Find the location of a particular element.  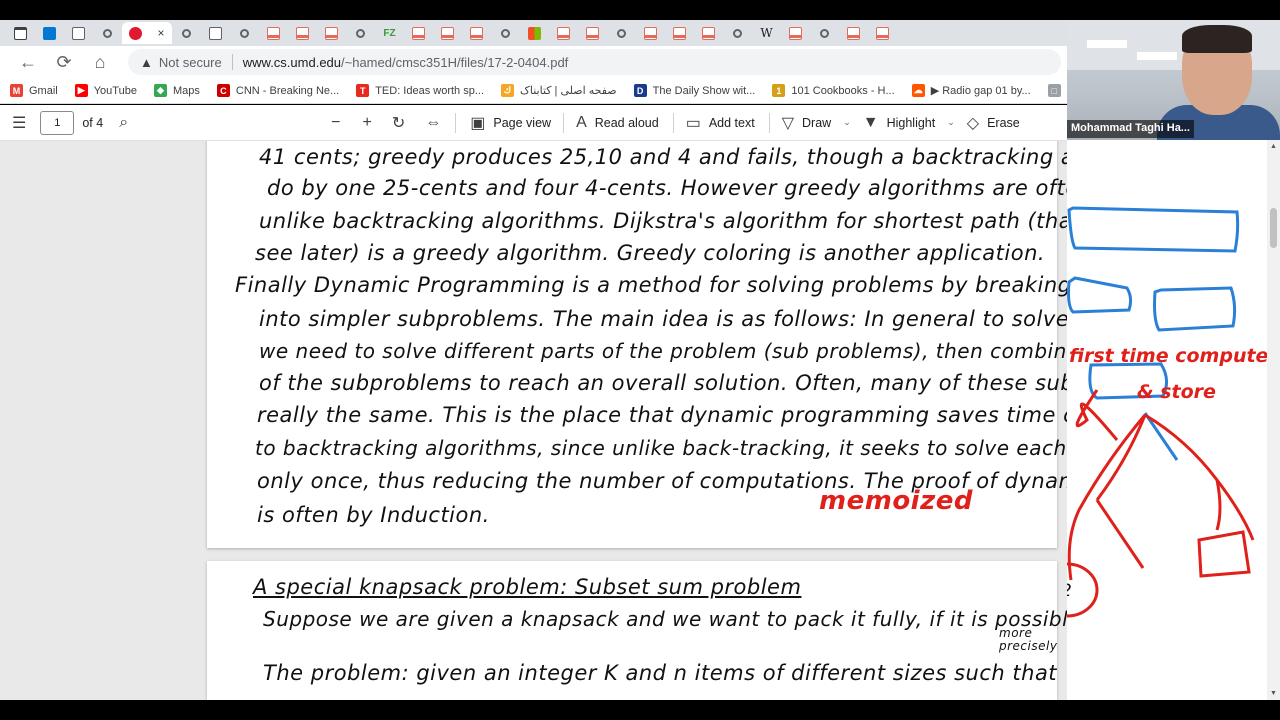

bookmark-label: YouTube is located at coordinates (115, 90).